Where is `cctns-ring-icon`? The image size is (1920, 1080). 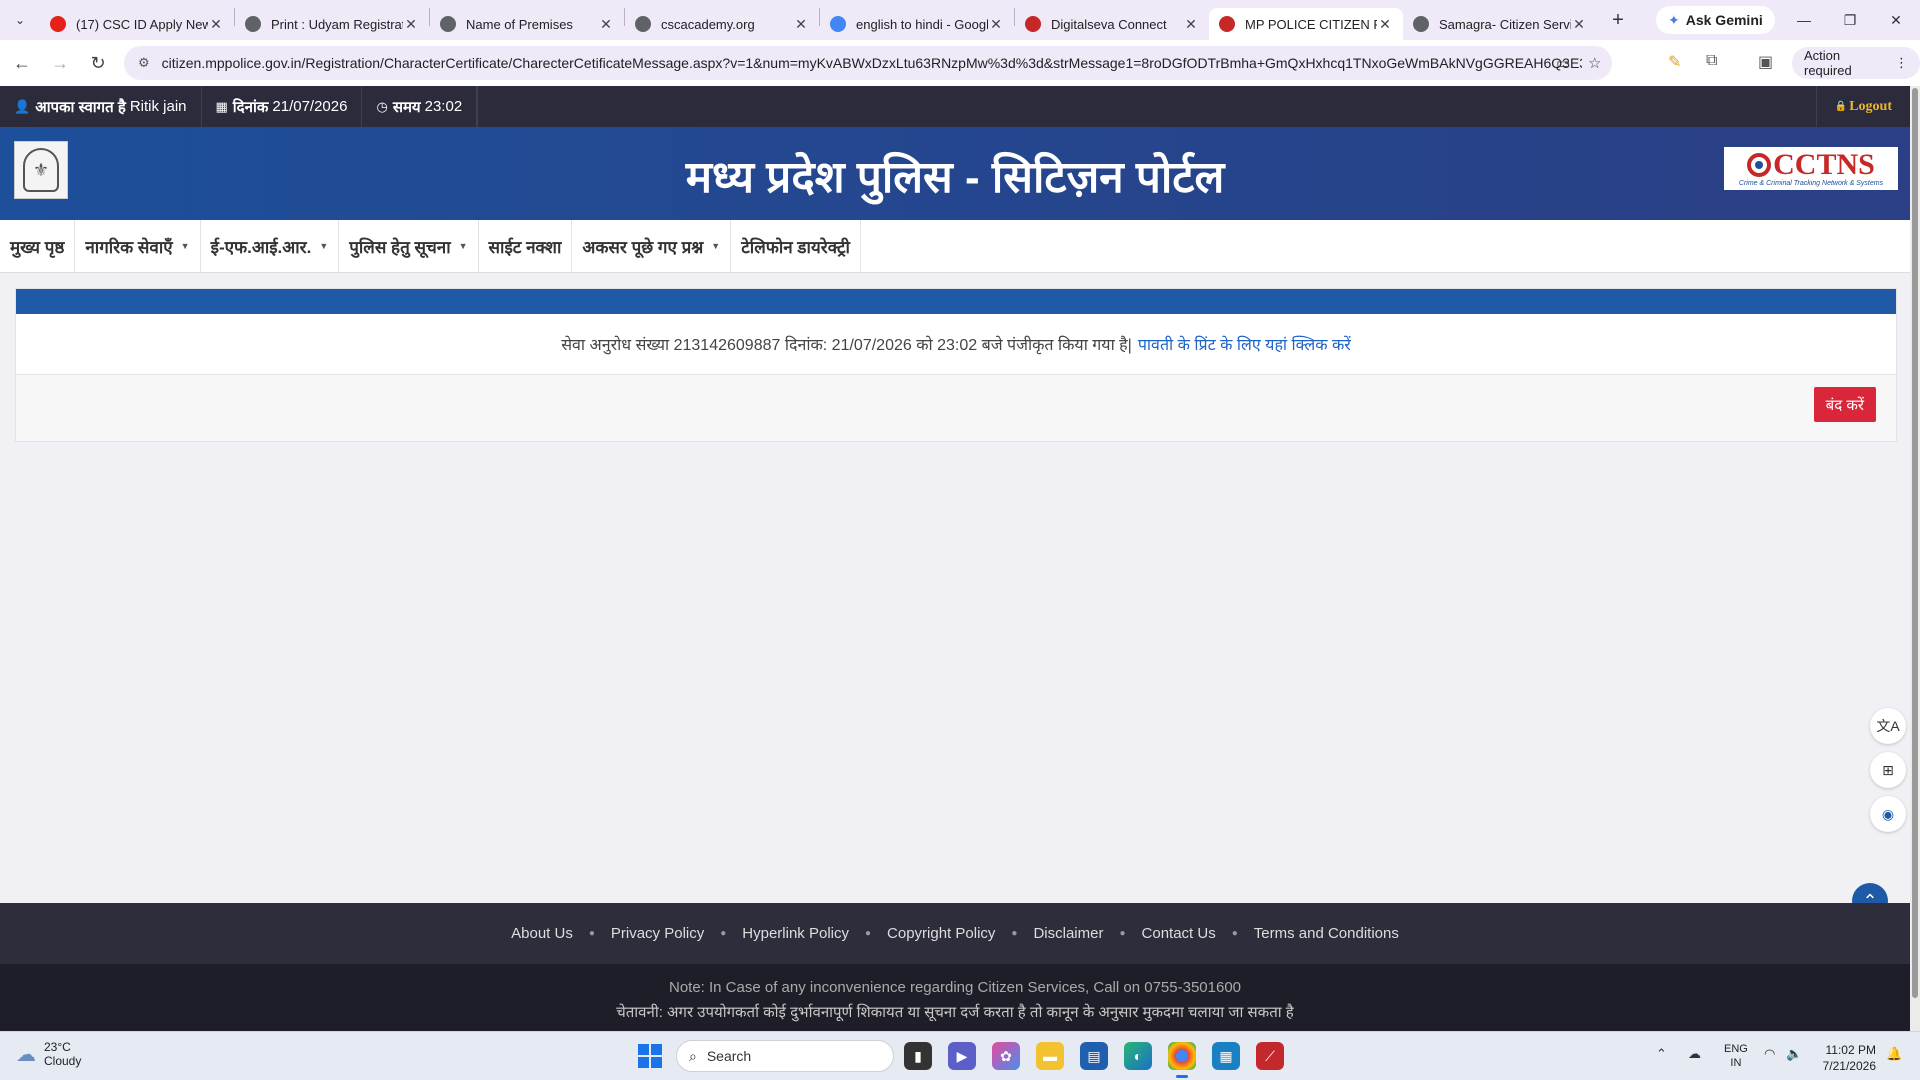
cctns-ring-icon is located at coordinates (1759, 165).